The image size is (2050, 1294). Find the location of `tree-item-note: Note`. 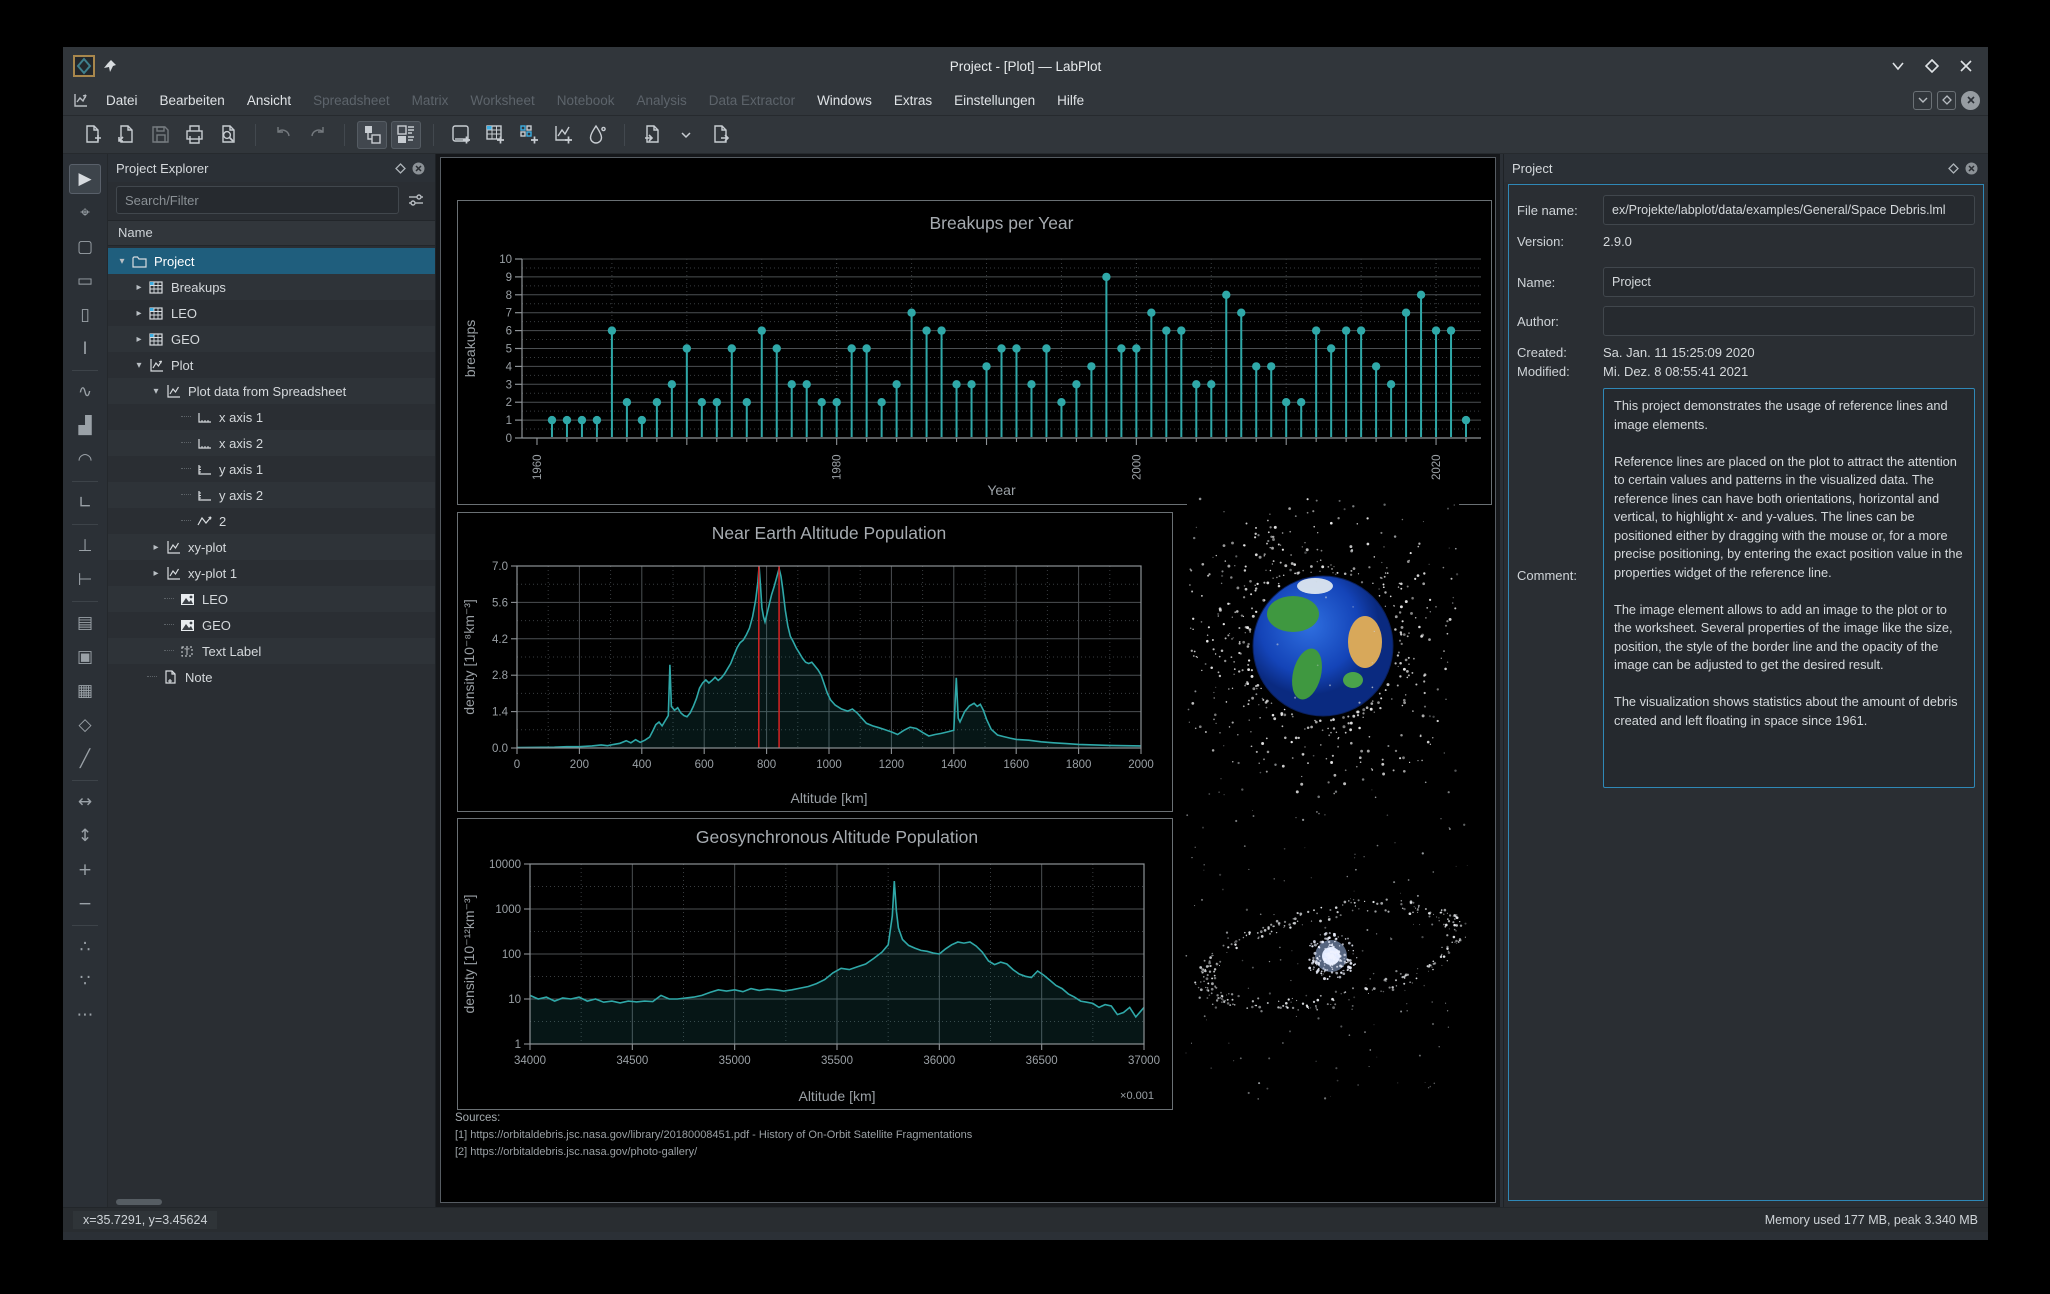

tree-item-note: Note is located at coordinates (271, 677).